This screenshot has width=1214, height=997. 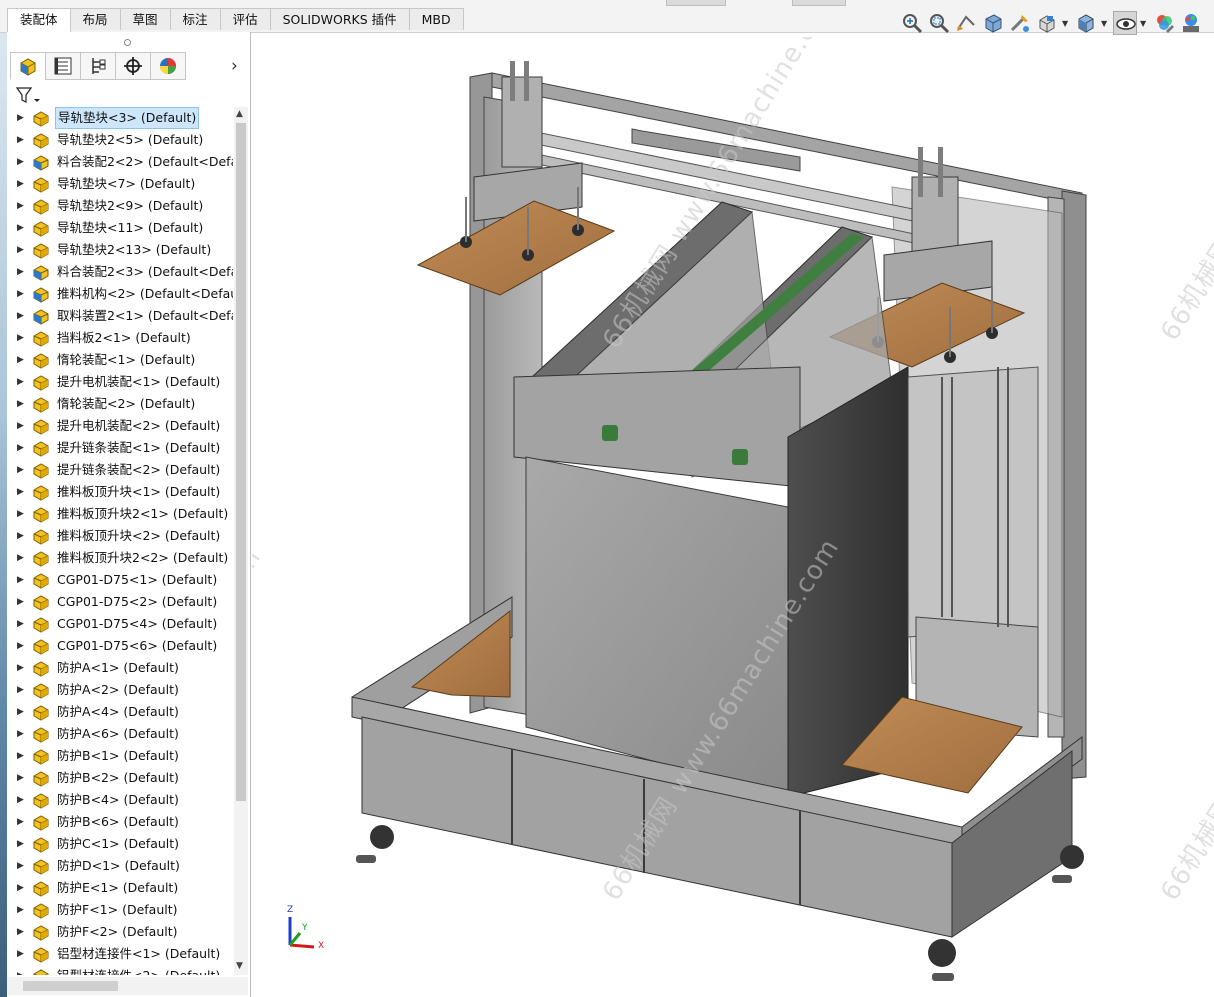 What do you see at coordinates (120, 932) in the screenshot?
I see `tree-item: ▶ 防护F<2> (Default)` at bounding box center [120, 932].